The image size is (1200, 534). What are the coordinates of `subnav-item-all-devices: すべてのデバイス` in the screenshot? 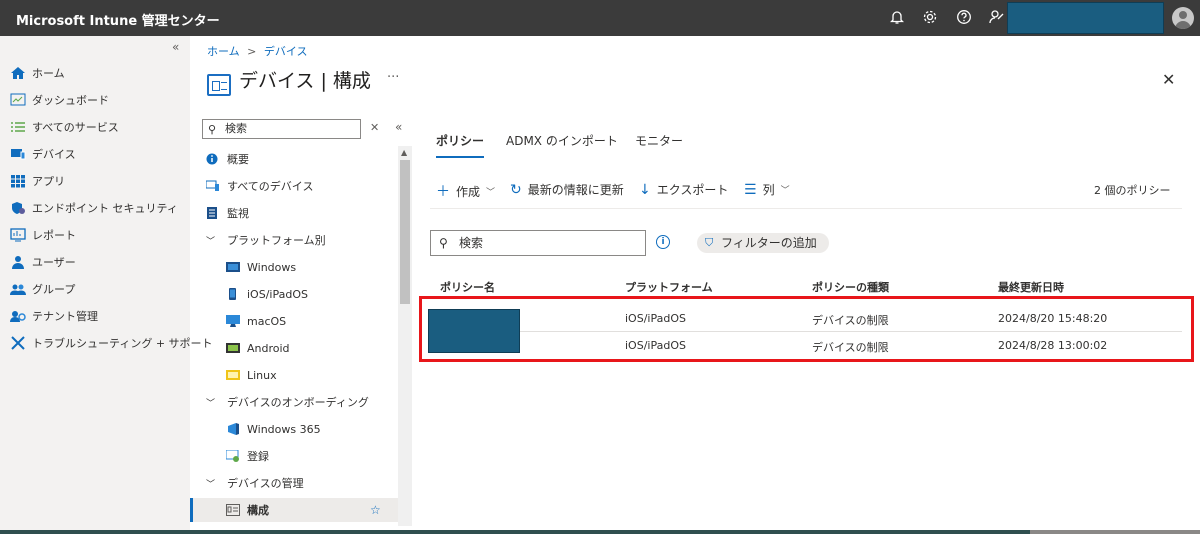 It's located at (259, 186).